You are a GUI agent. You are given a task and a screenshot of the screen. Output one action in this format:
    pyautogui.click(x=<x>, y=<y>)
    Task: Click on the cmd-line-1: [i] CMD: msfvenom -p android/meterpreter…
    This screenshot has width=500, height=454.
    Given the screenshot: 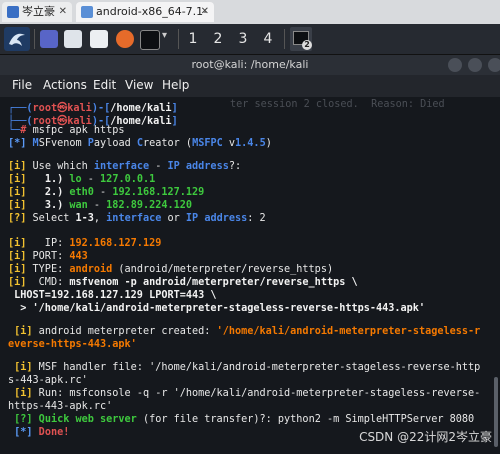 What is the action you would take?
    pyautogui.click(x=183, y=282)
    